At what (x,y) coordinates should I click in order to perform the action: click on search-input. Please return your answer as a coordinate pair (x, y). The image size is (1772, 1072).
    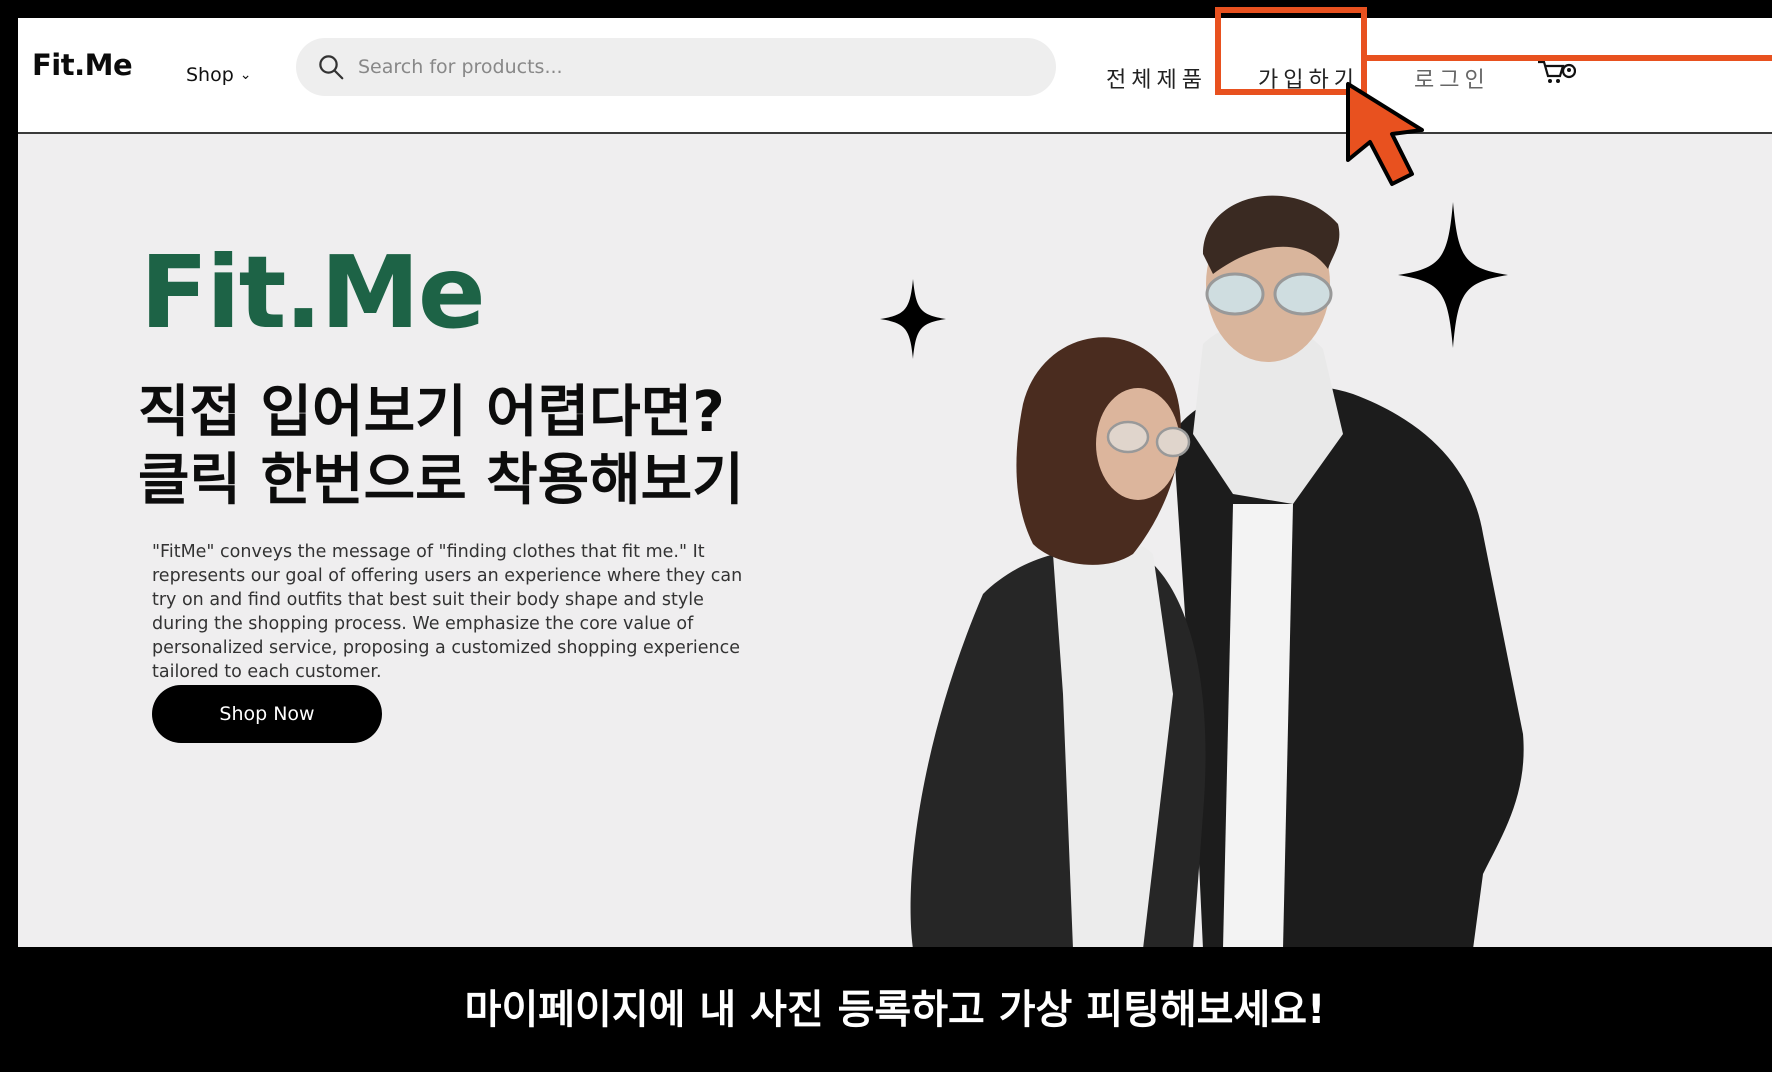
    Looking at the image, I should click on (688, 67).